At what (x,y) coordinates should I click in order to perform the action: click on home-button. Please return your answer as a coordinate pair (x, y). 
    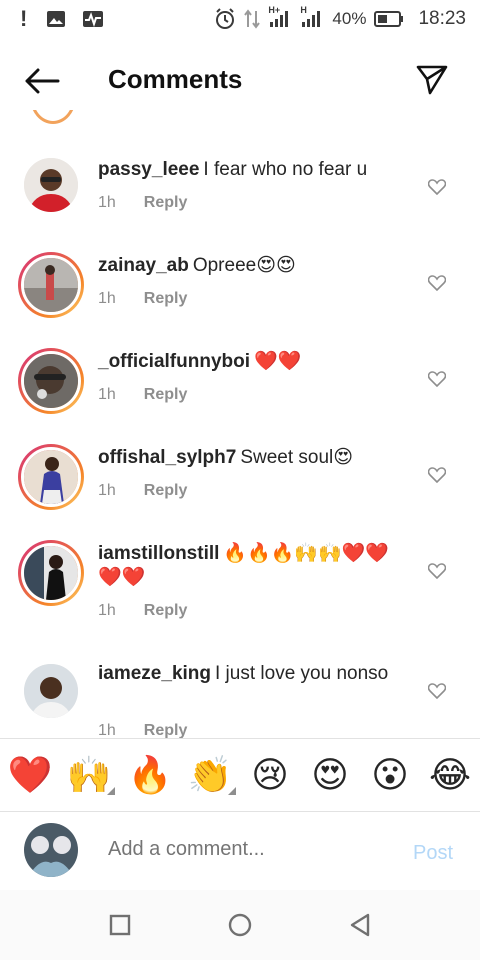
    Looking at the image, I should click on (240, 925).